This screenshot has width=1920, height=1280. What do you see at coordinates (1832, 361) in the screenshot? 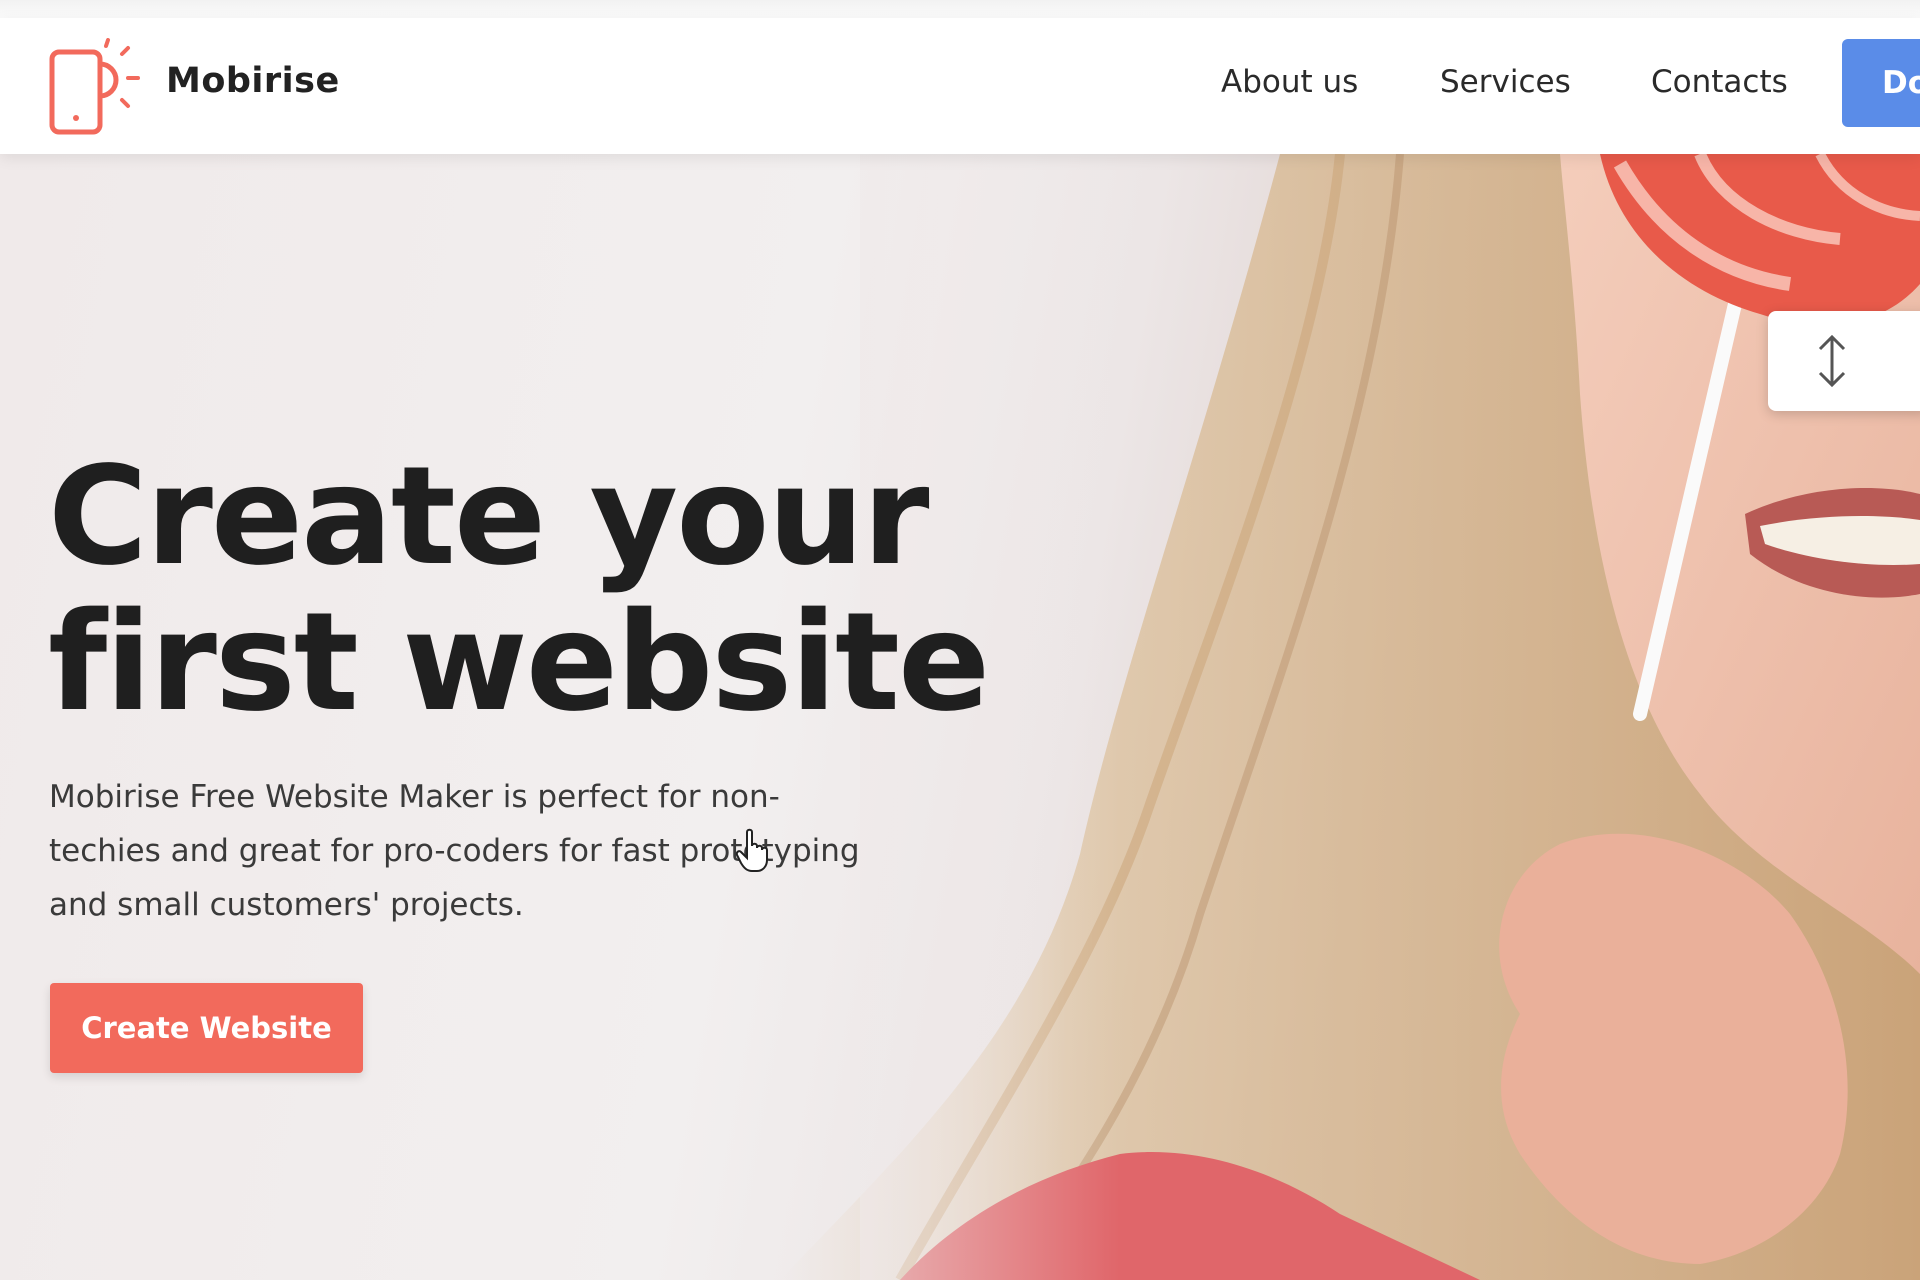
I see `vertical-resize-arrows-icon` at bounding box center [1832, 361].